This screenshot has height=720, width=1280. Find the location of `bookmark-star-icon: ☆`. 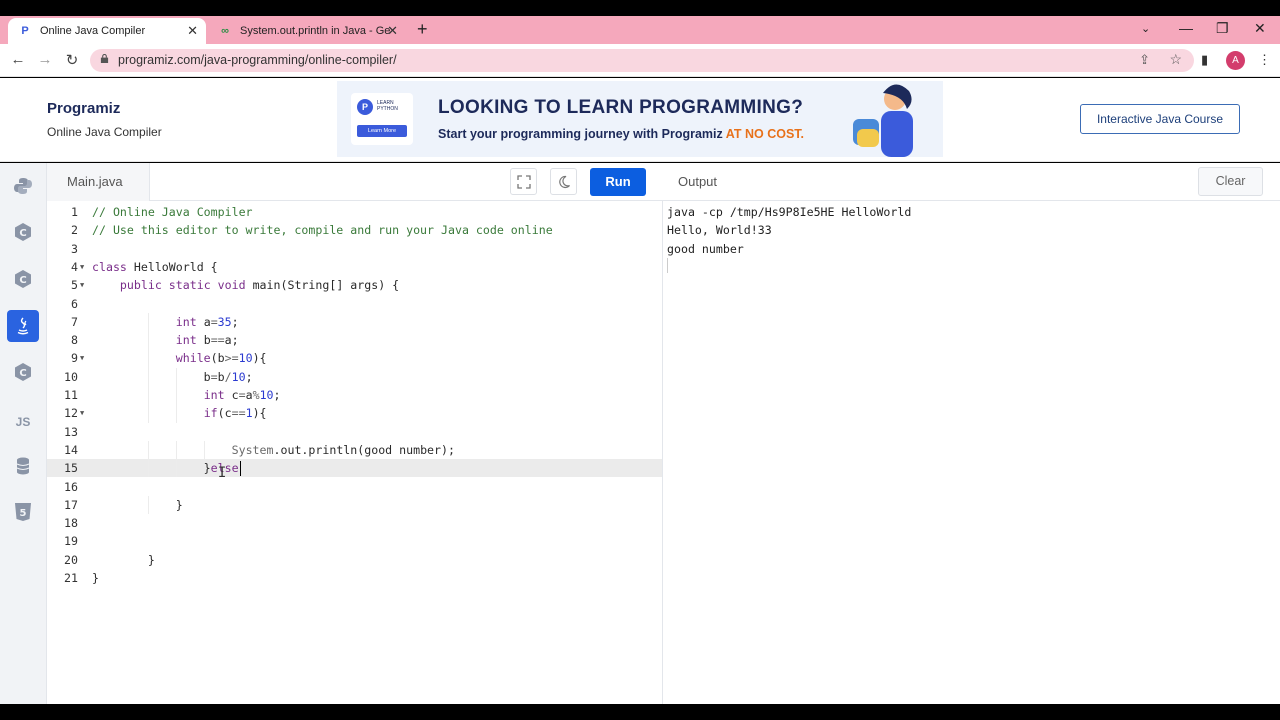

bookmark-star-icon: ☆ is located at coordinates (1175, 59).